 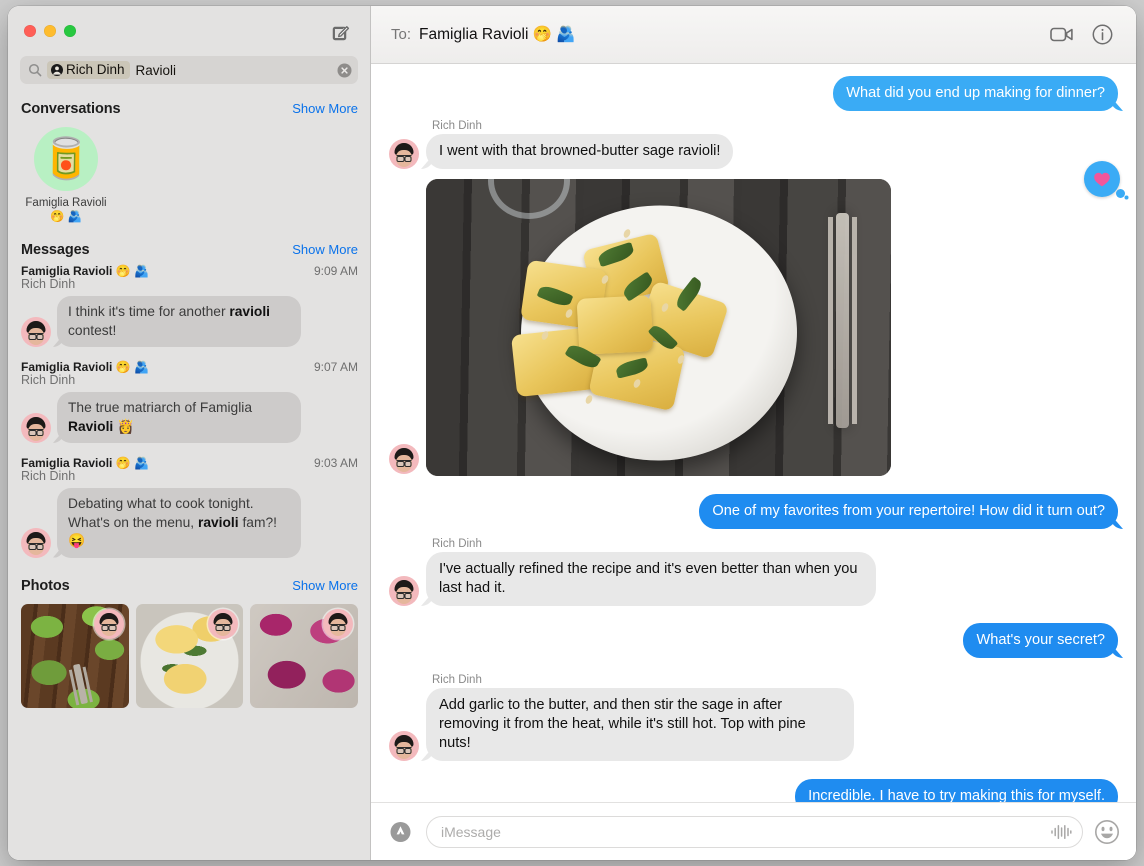 I want to click on clear-icon, so click(x=344, y=70).